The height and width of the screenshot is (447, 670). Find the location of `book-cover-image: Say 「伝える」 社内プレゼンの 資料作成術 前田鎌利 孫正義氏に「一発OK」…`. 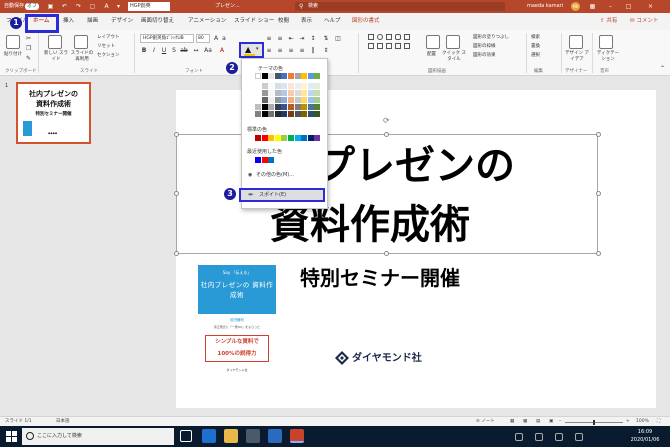

book-cover-image: Say 「伝える」 社内プレゼンの 資料作成術 前田鎌利 孫正義氏に「一発OK」… is located at coordinates (237, 321).